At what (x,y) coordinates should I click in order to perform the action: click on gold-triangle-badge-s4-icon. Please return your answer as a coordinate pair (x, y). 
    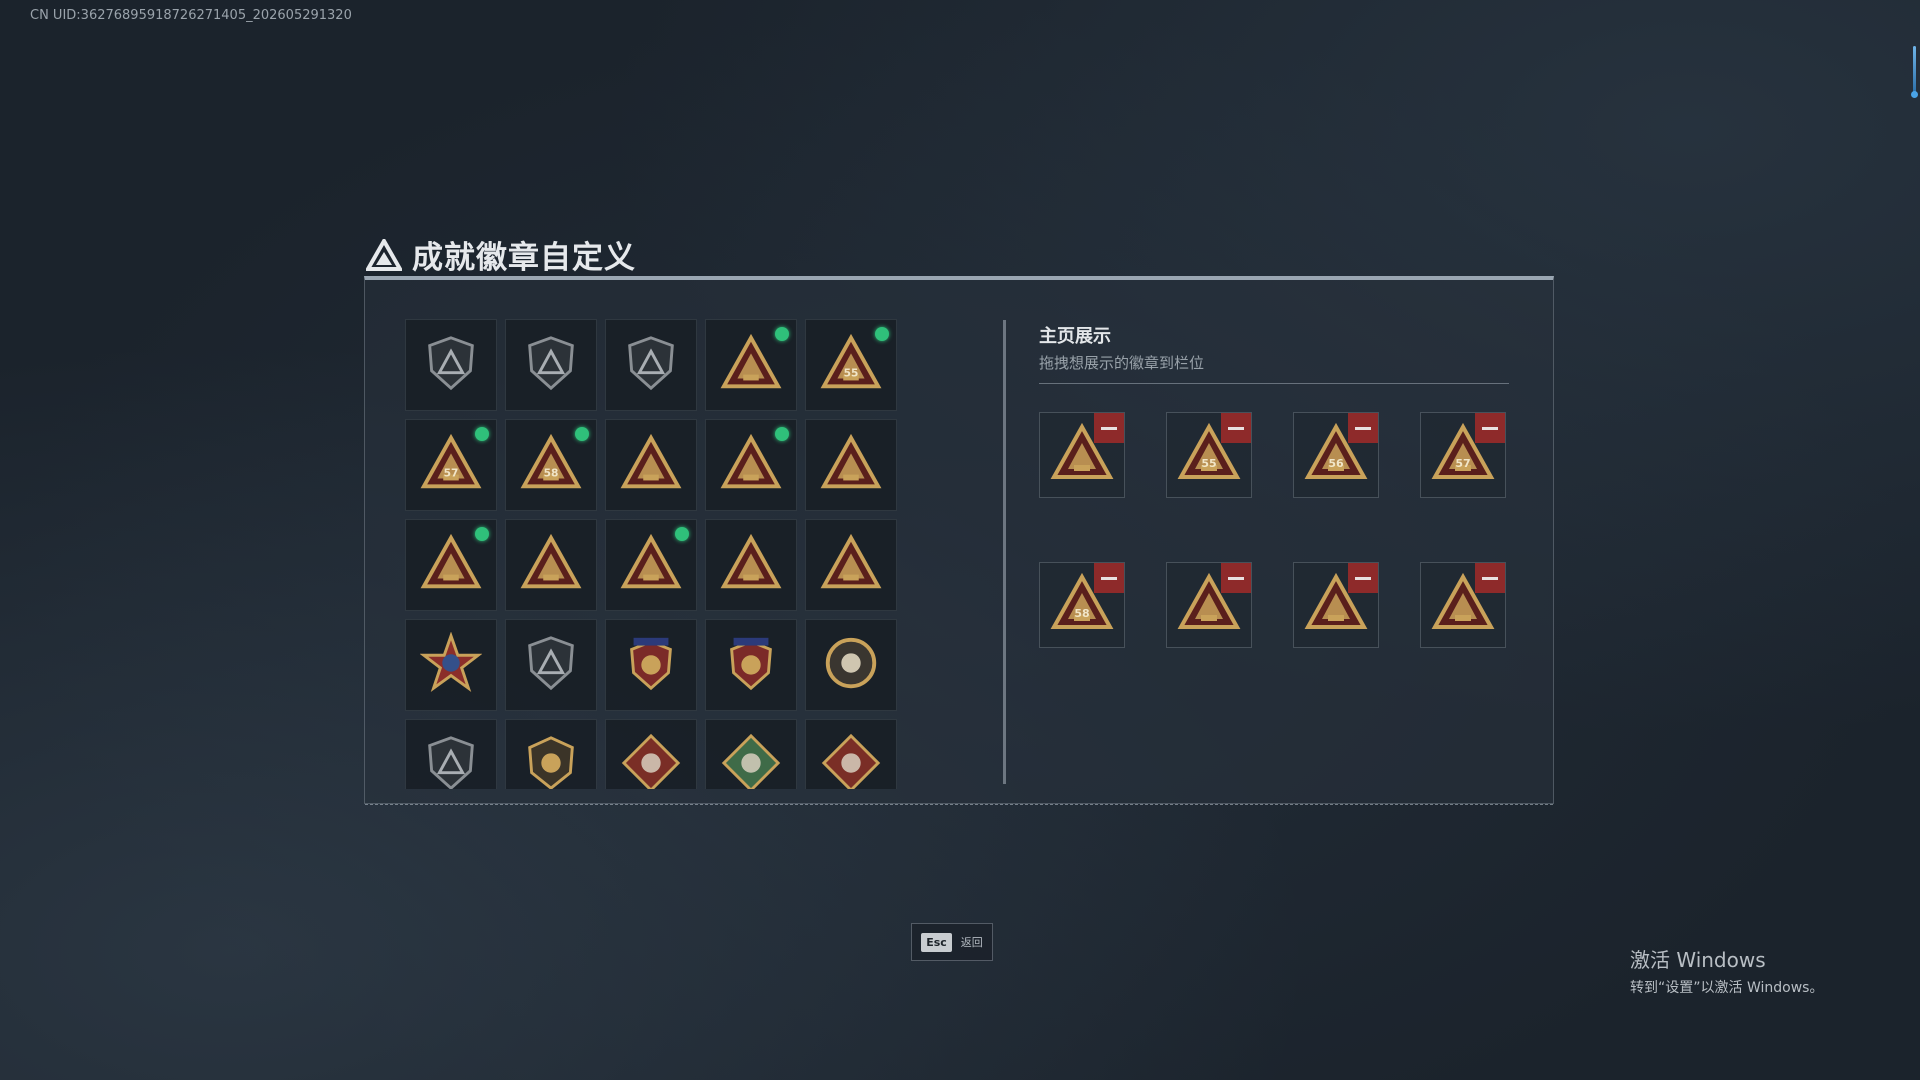
    Looking at the image, I should click on (751, 365).